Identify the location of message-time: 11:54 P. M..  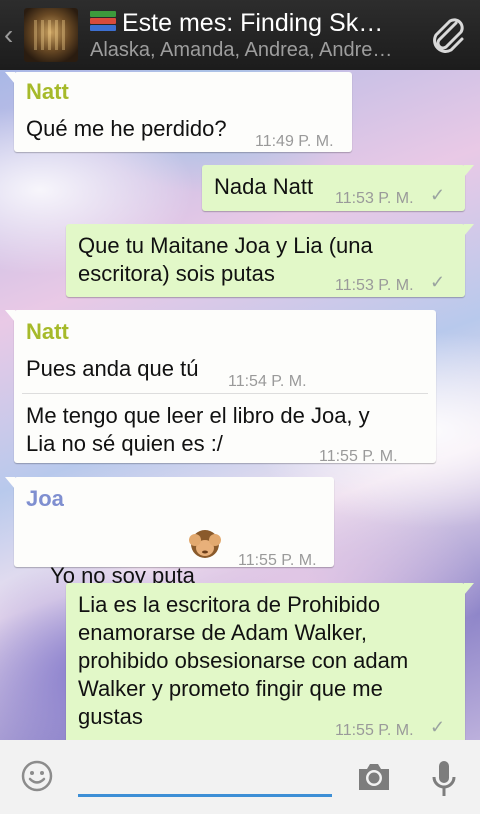
(267, 381).